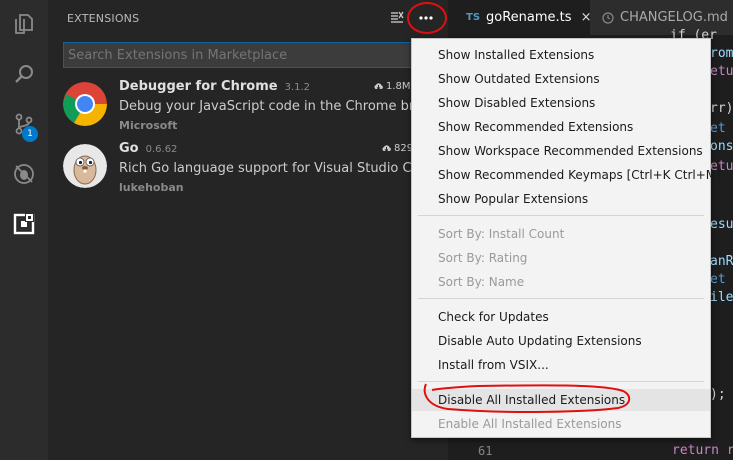  What do you see at coordinates (397, 148) in the screenshot?
I see `extension-downloads: 829` at bounding box center [397, 148].